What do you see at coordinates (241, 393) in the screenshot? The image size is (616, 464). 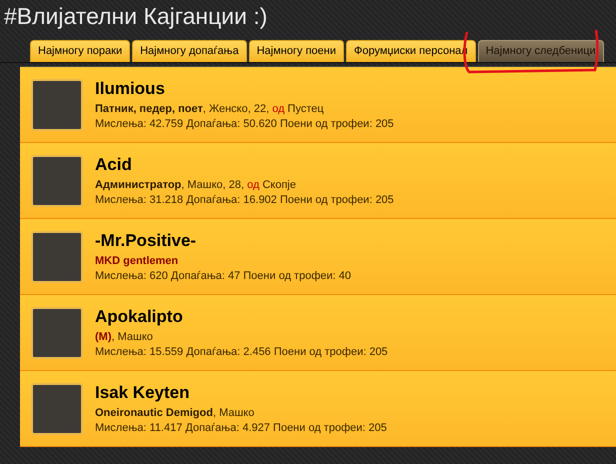 I see `user-name: Isak Keyten` at bounding box center [241, 393].